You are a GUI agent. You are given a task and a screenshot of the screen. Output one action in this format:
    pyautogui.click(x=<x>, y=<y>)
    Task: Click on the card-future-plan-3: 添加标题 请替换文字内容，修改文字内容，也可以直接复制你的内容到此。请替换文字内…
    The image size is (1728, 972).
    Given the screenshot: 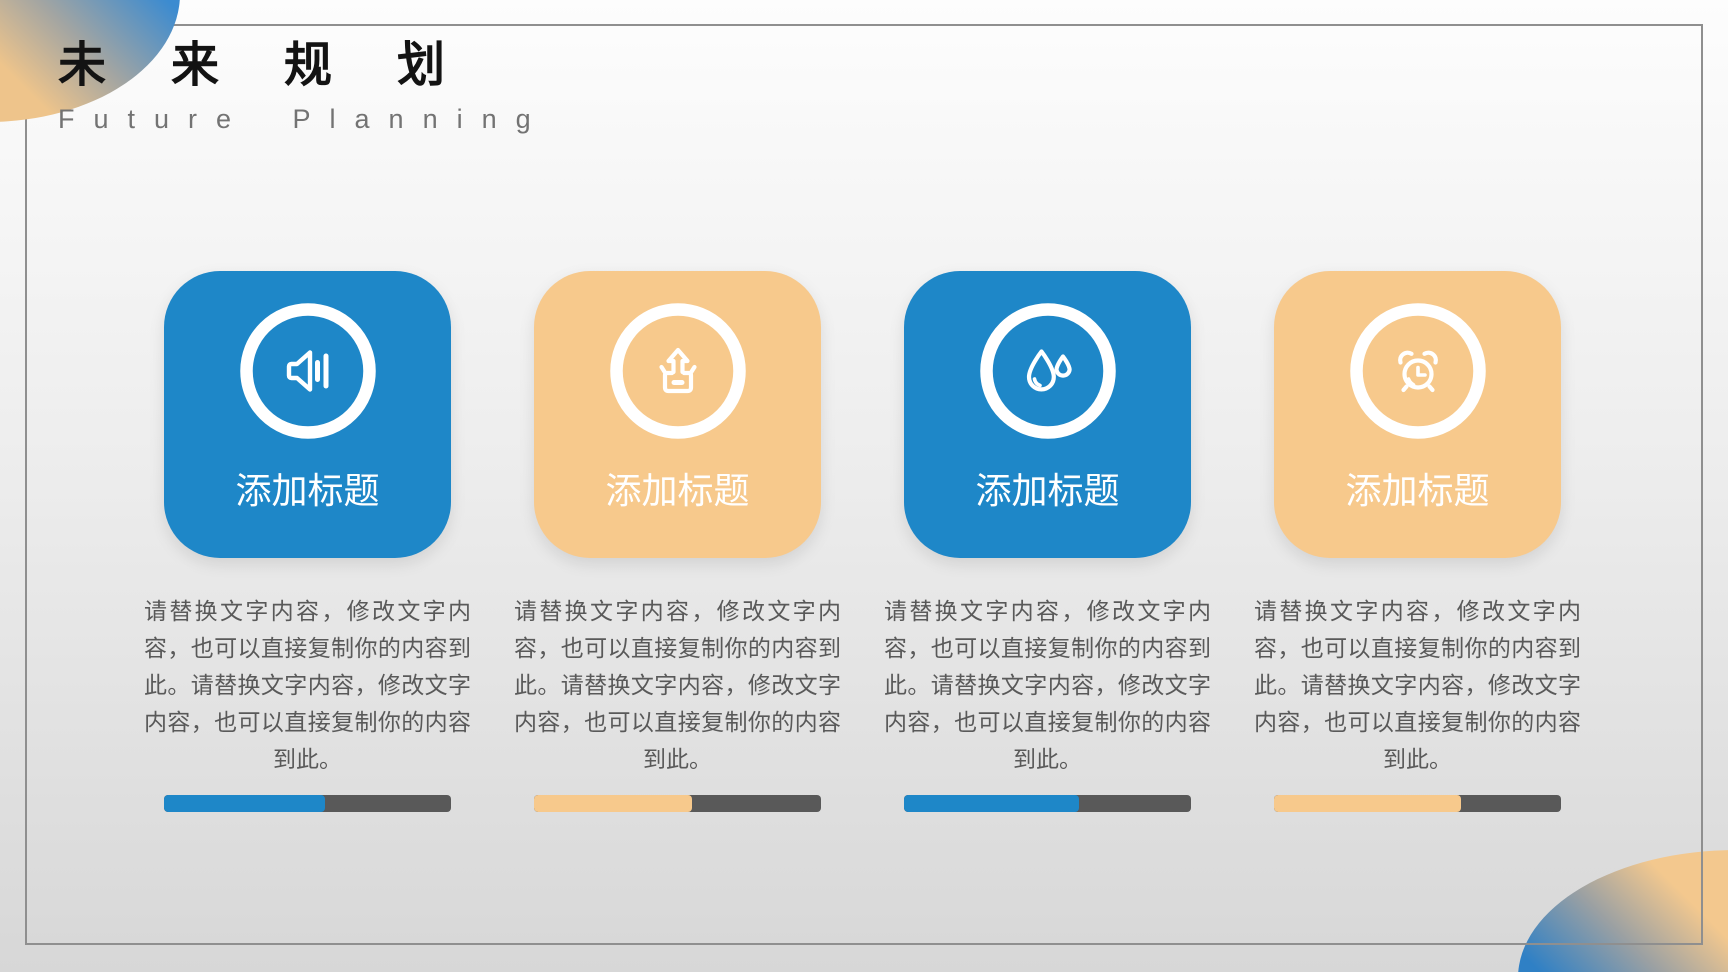 What is the action you would take?
    pyautogui.click(x=1047, y=551)
    